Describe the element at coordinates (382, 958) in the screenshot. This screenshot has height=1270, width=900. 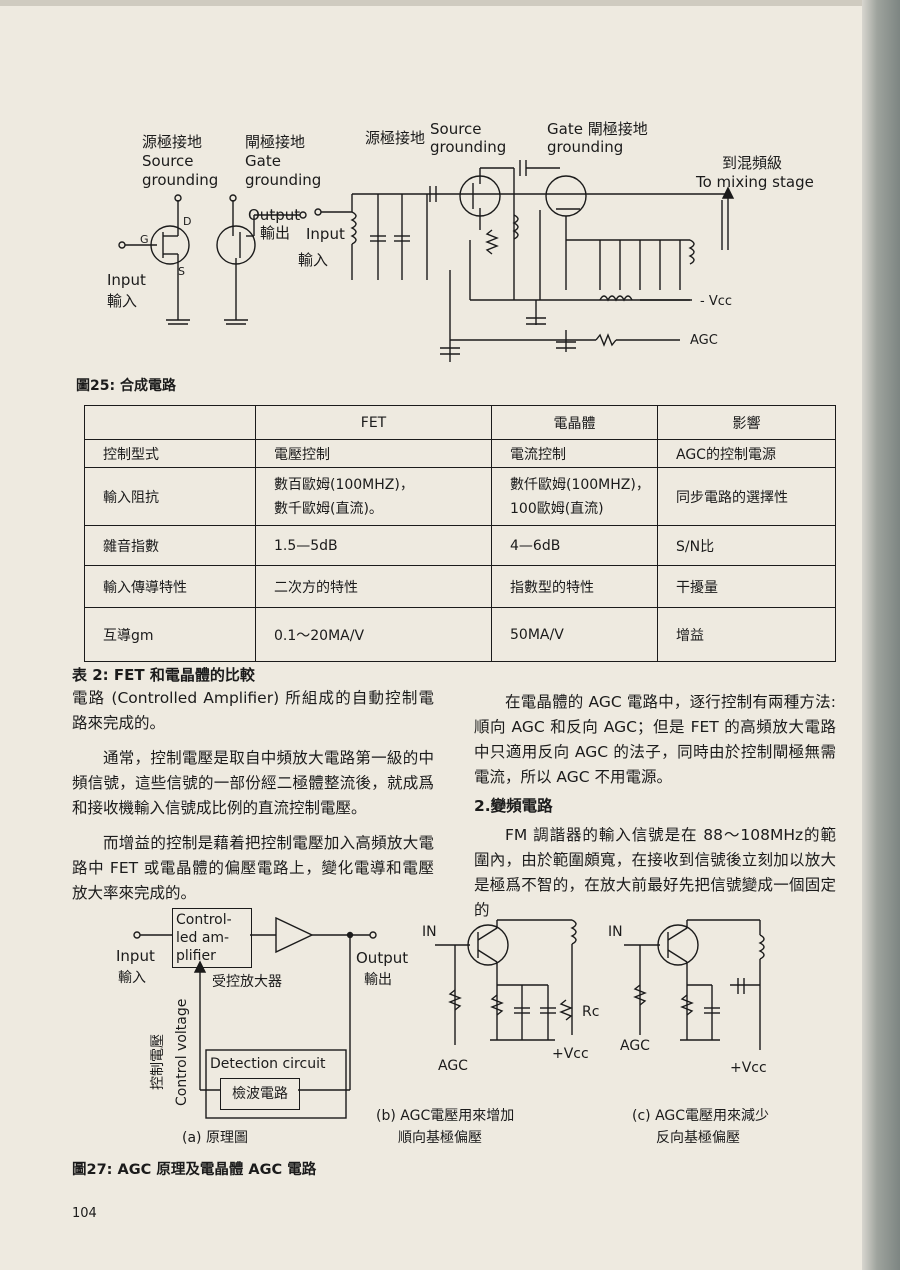
I see `label-output-en: Output` at that location.